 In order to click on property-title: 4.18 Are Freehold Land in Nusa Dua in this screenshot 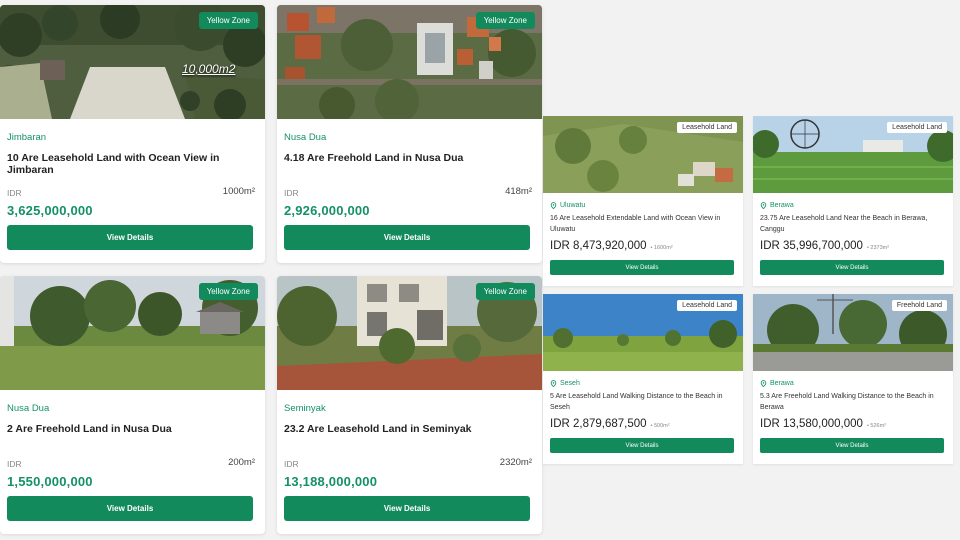, I will do `click(409, 158)`.